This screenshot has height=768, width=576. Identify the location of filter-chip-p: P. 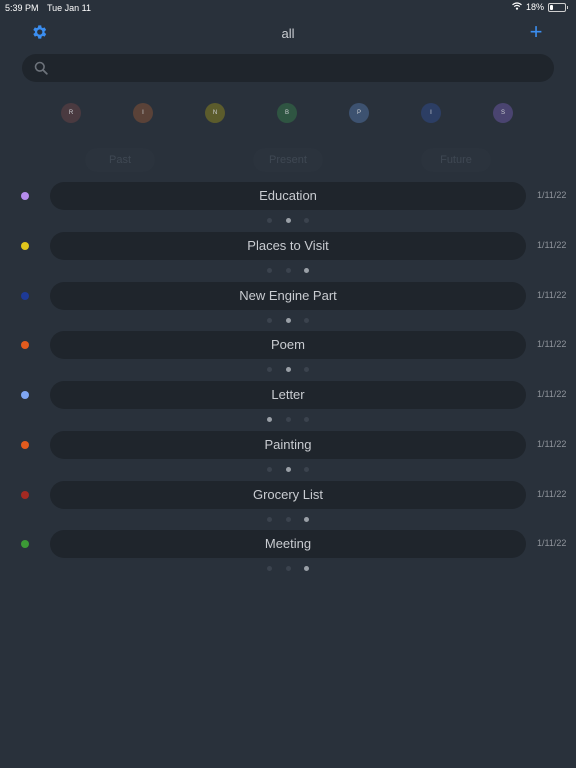
(359, 113).